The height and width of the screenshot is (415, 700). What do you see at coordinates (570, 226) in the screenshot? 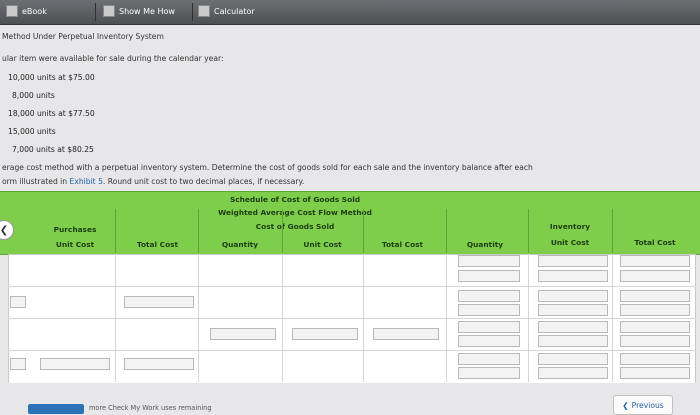
I see `inventory-group-header: Inventory` at bounding box center [570, 226].